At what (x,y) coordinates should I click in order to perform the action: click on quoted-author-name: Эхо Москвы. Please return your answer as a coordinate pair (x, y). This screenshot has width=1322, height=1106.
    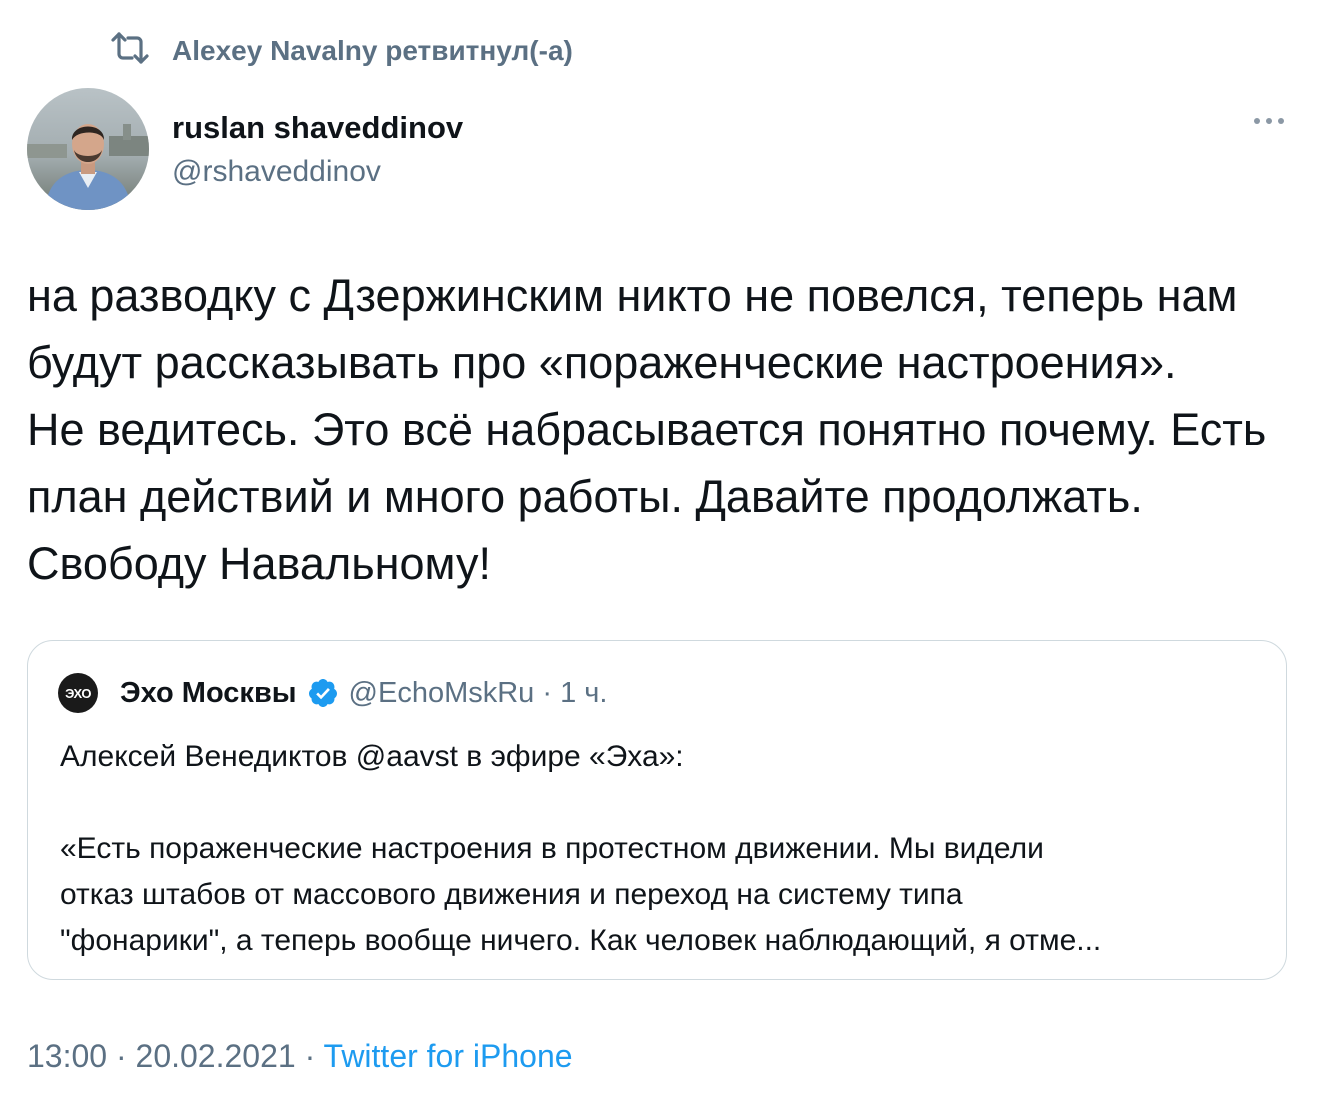
    Looking at the image, I should click on (208, 693).